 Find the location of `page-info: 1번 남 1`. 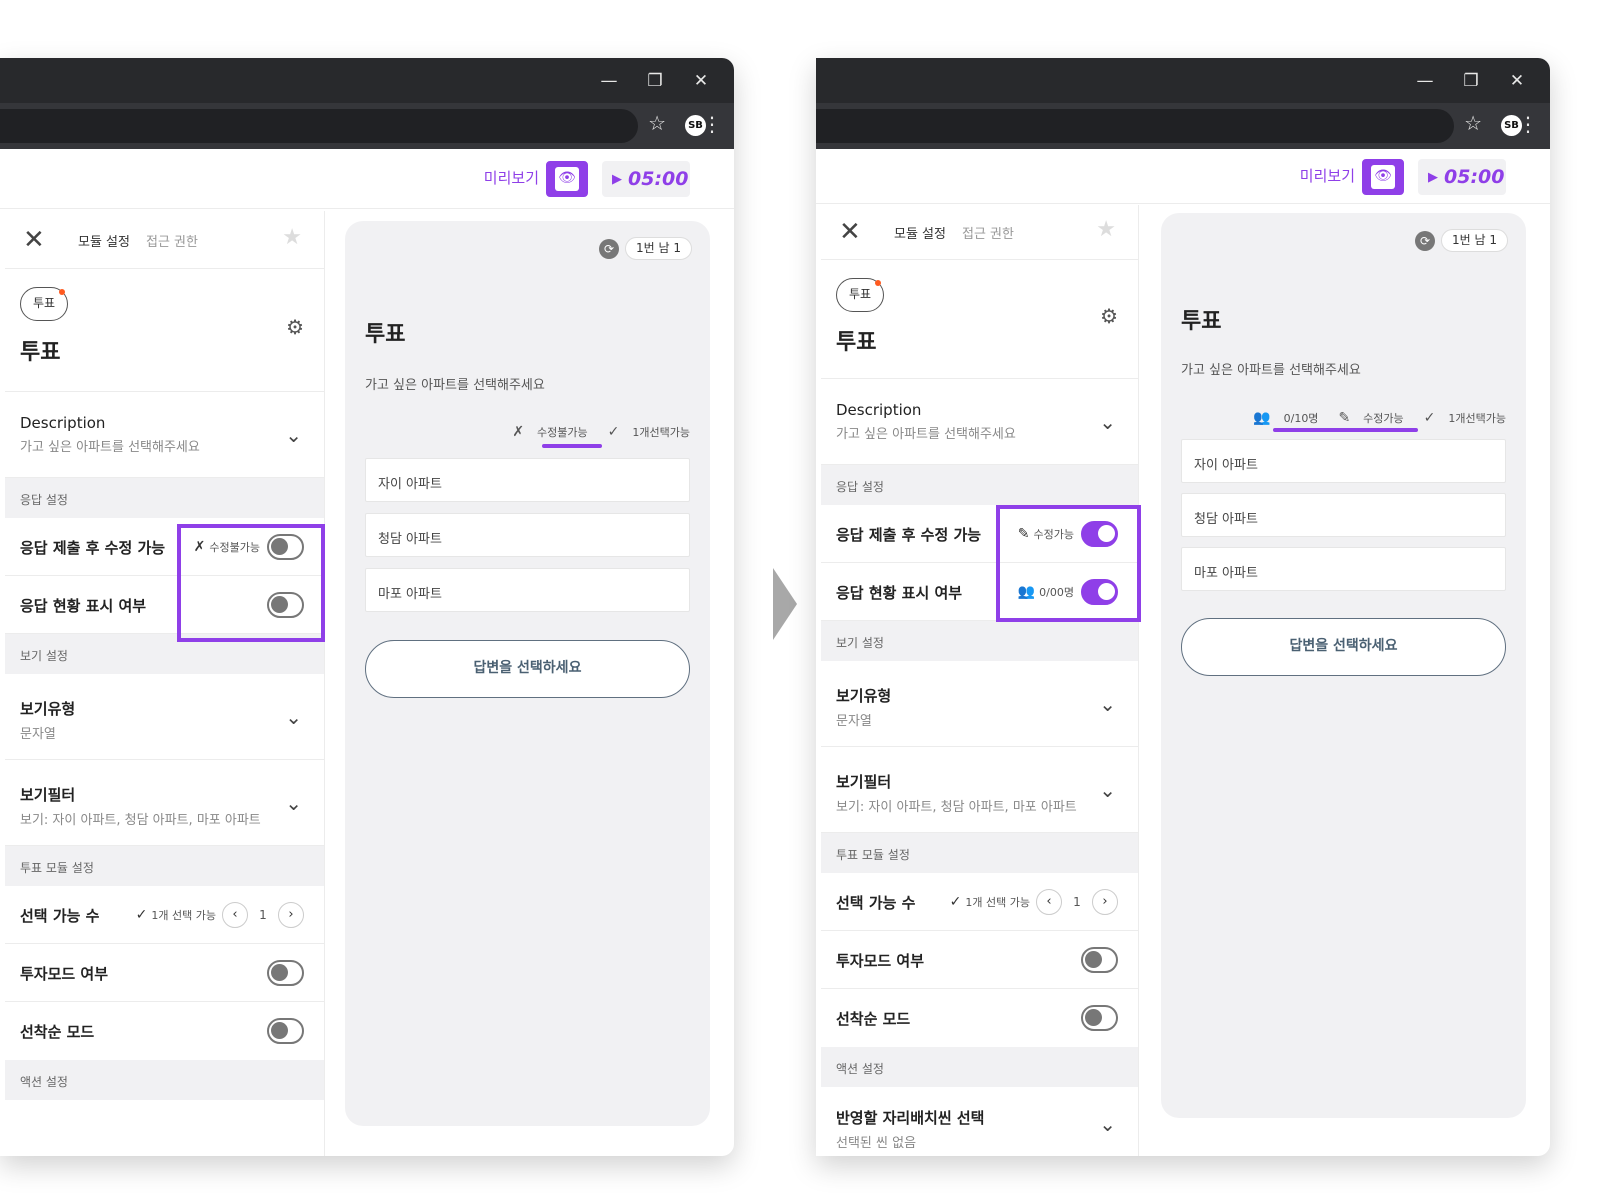

page-info: 1번 남 1 is located at coordinates (1474, 240).